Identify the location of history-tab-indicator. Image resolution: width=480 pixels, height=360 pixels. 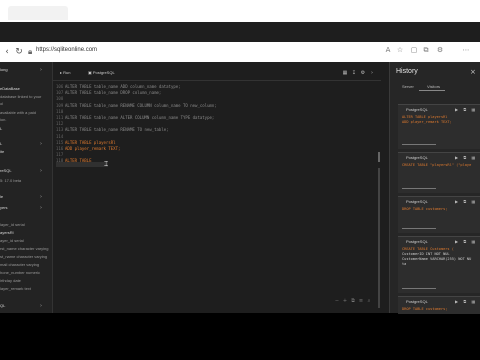
(432, 90).